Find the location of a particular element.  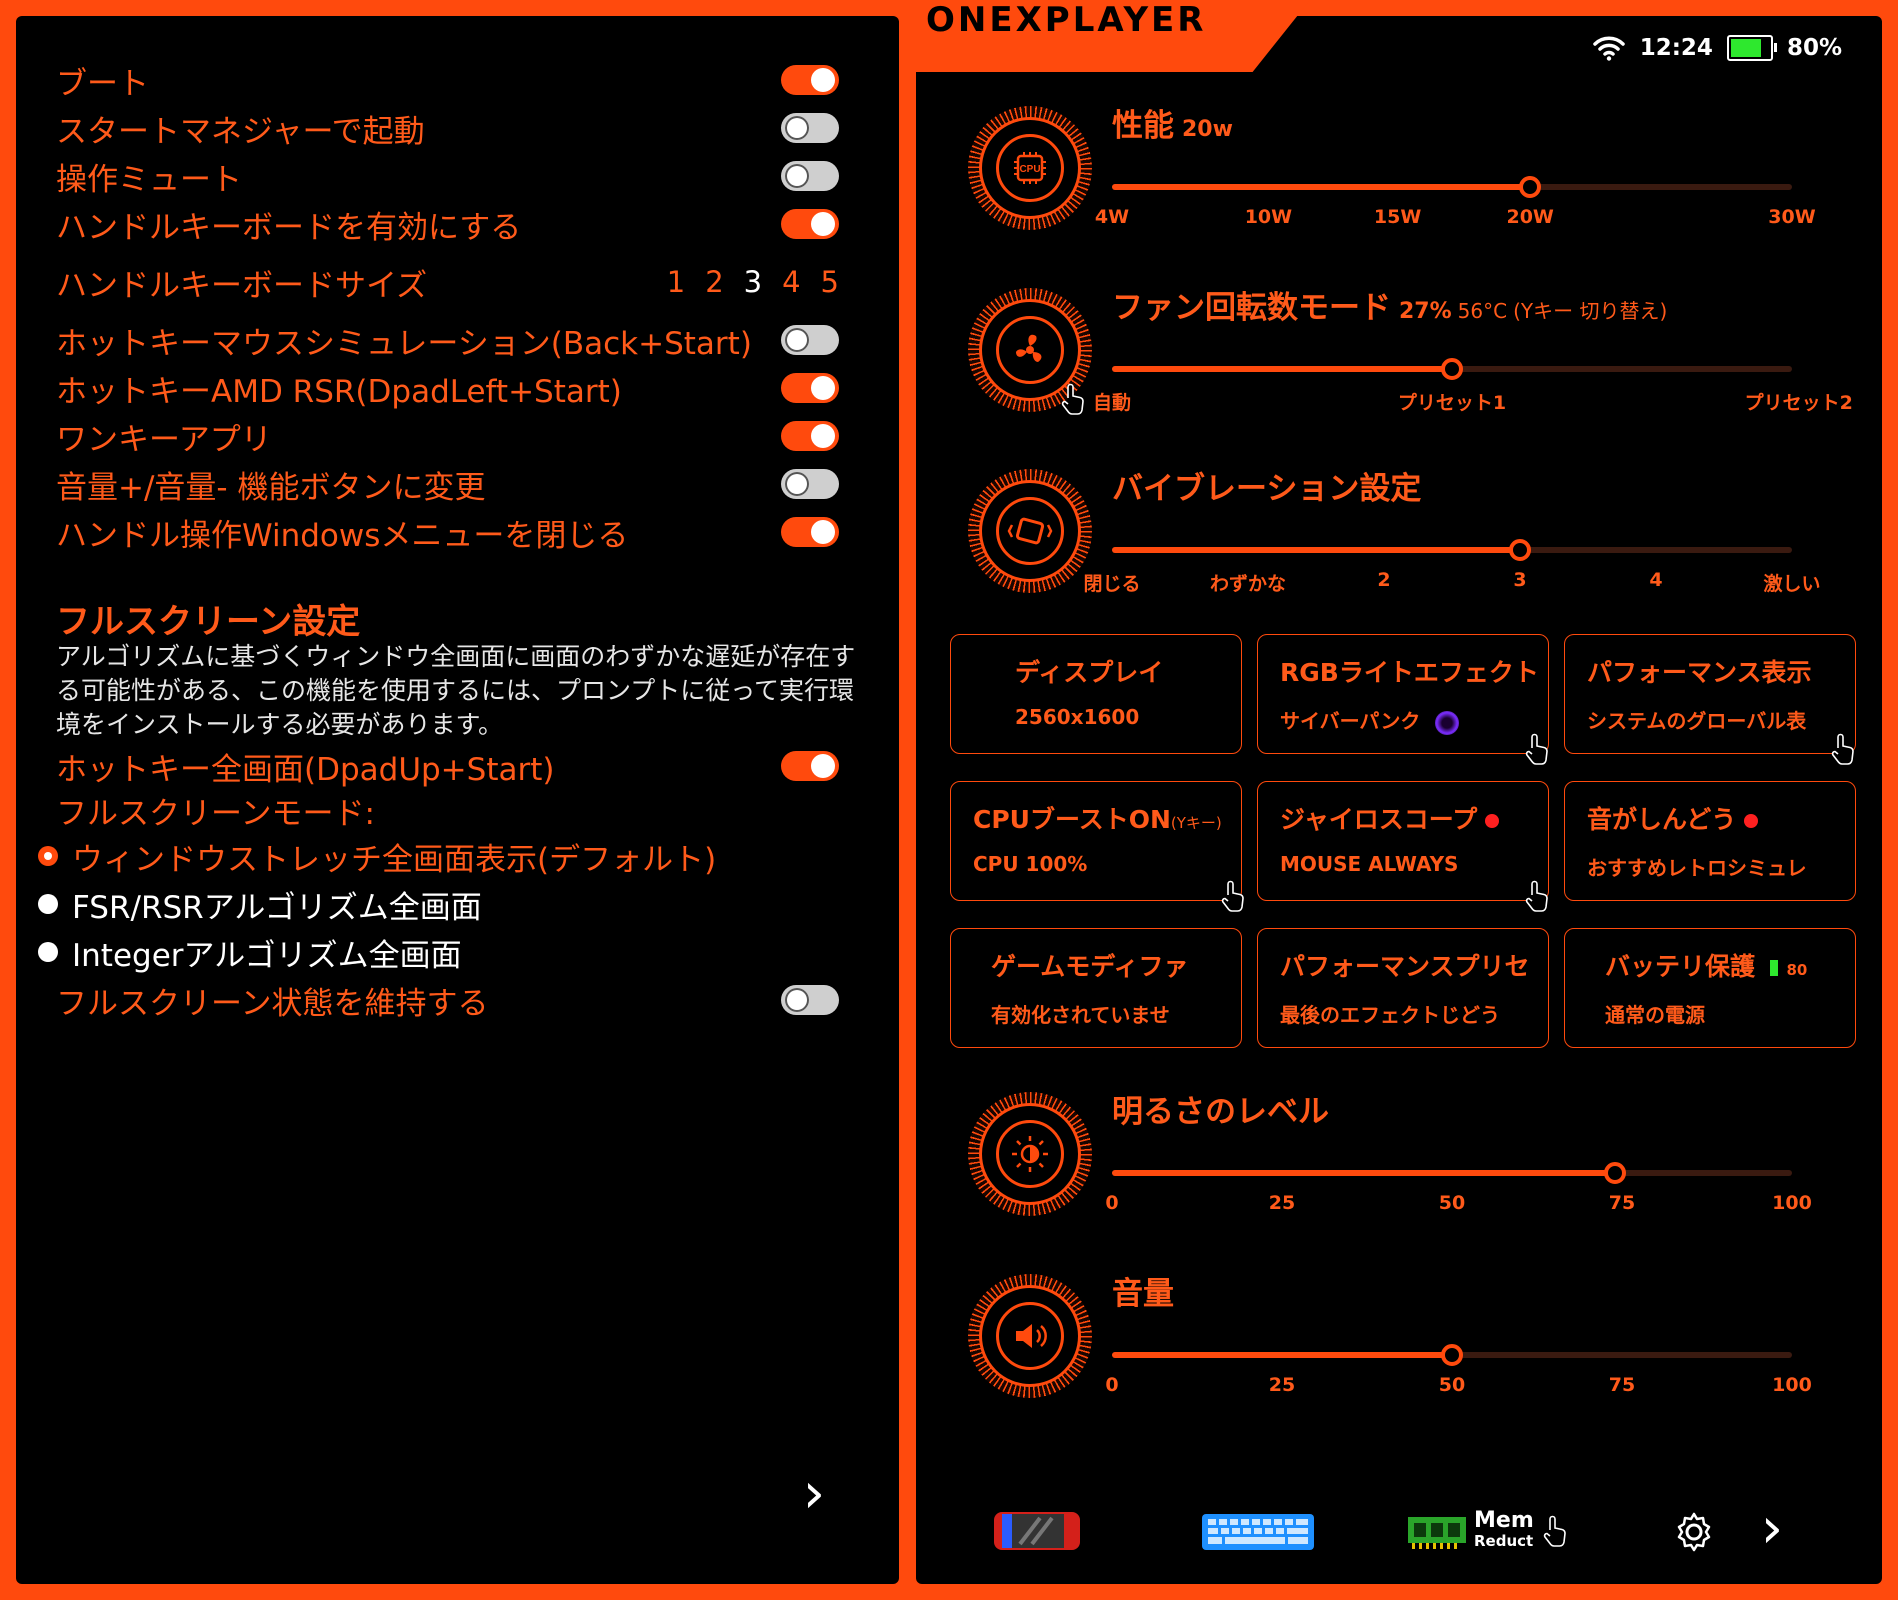

toggle-row-volume-button: 音量+/音量- 機能ボタンに変更 is located at coordinates (447, 484).